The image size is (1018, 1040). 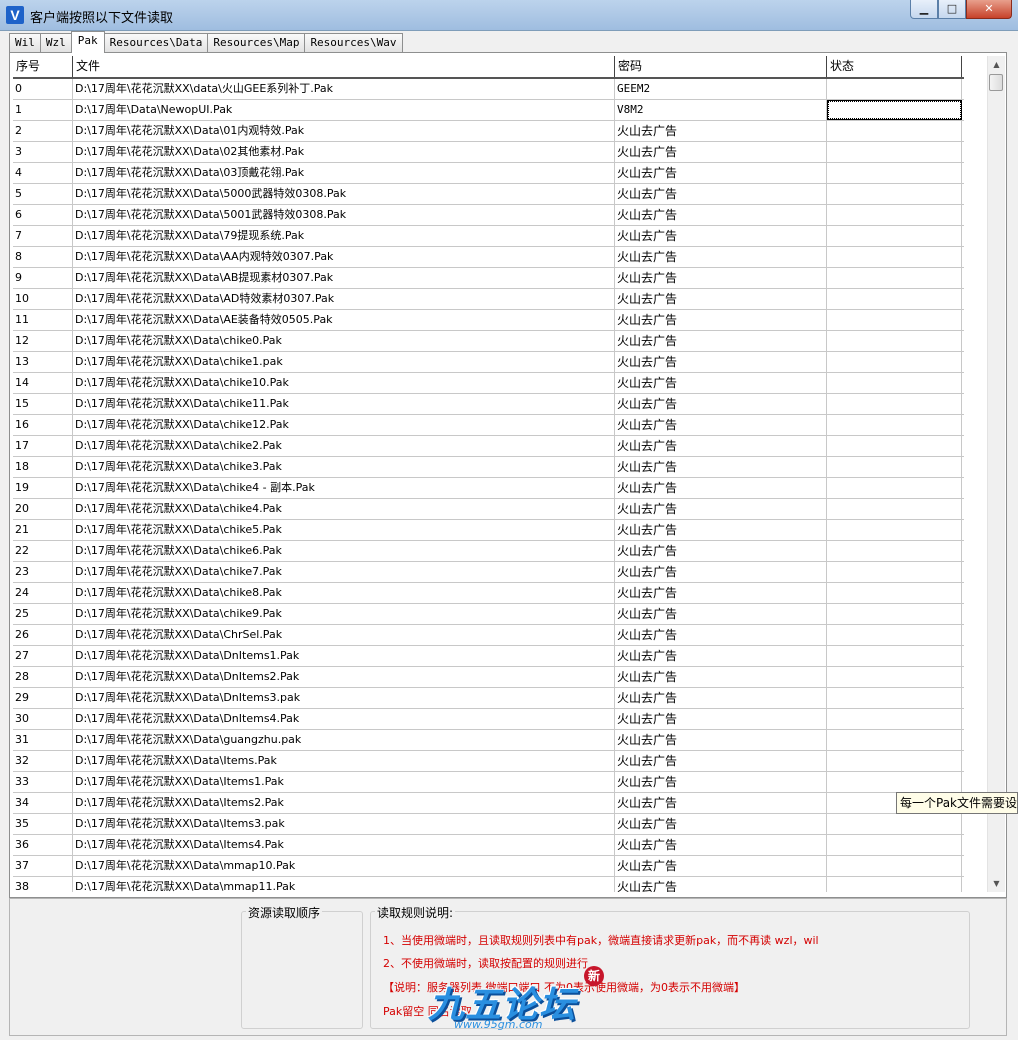 What do you see at coordinates (344, 215) in the screenshot?
I see `cell-file: D:\17周年\花花沉默XX\Data\5001武器特效0308.Pak` at bounding box center [344, 215].